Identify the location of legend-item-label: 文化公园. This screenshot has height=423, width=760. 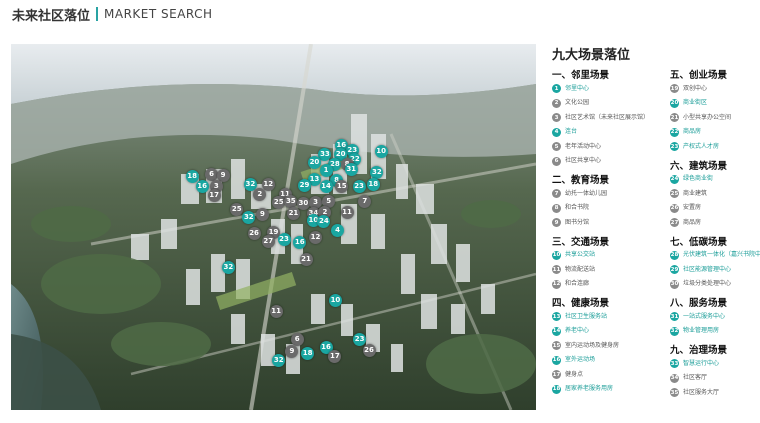
(577, 102).